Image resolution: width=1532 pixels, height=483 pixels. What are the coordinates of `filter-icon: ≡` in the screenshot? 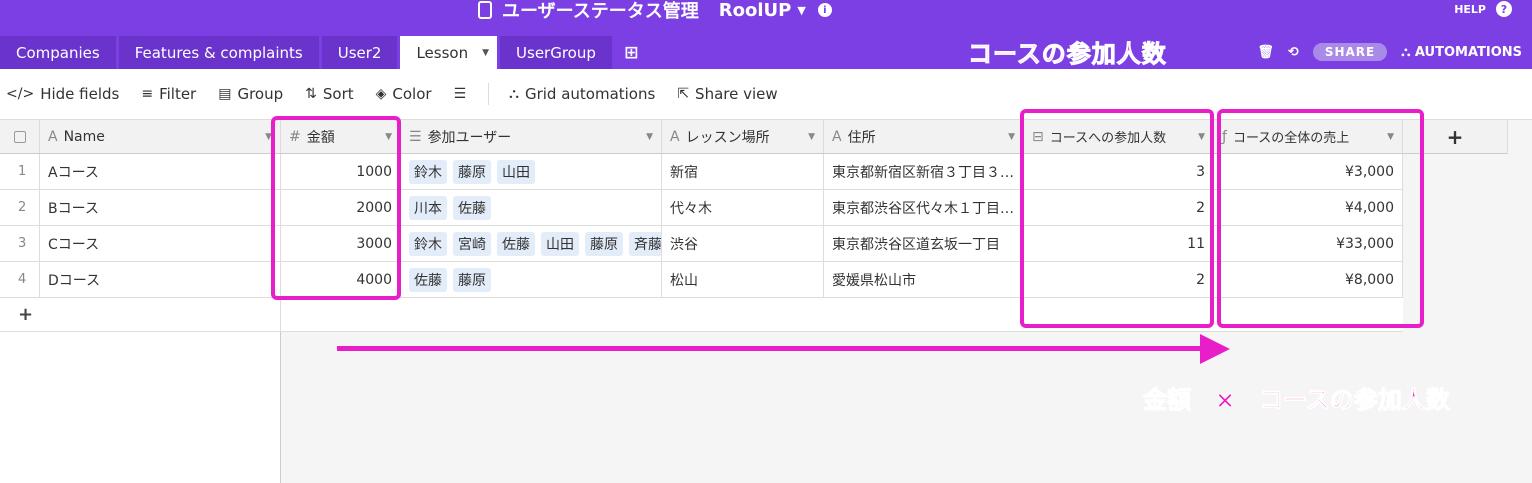 It's located at (147, 94).